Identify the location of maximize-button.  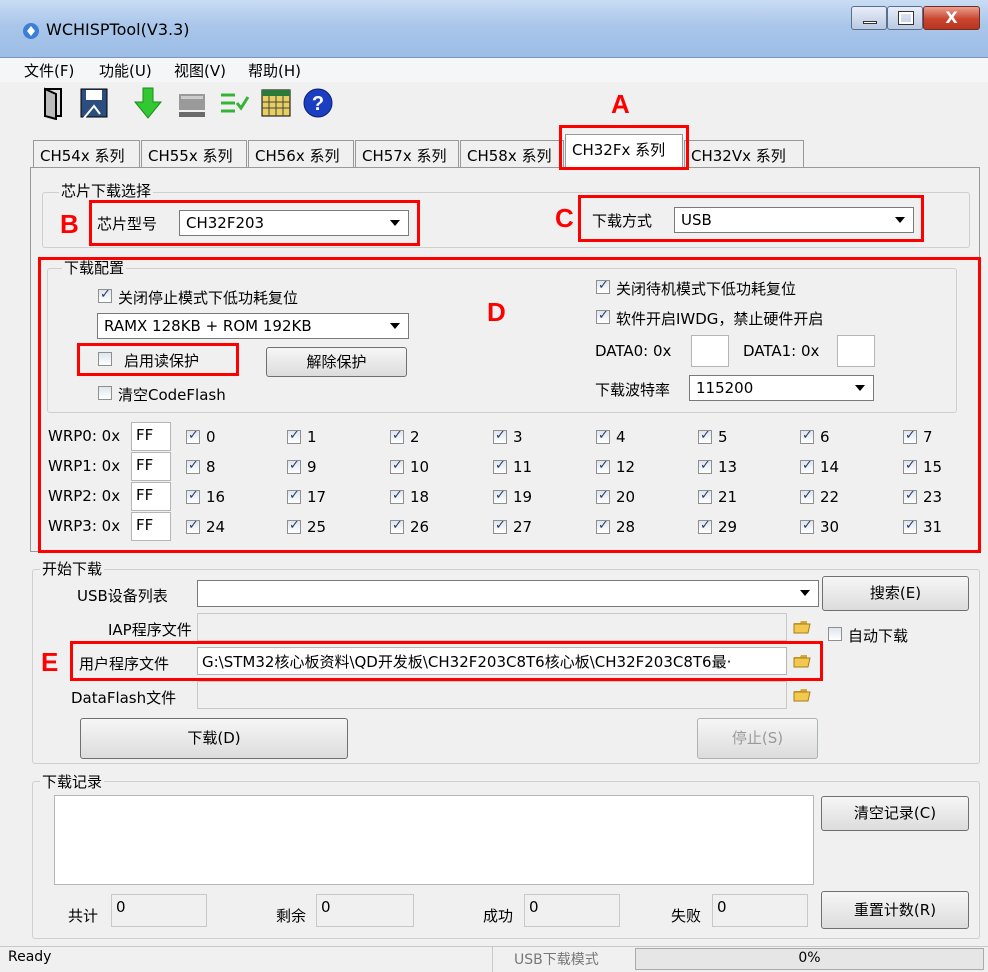
(905, 18).